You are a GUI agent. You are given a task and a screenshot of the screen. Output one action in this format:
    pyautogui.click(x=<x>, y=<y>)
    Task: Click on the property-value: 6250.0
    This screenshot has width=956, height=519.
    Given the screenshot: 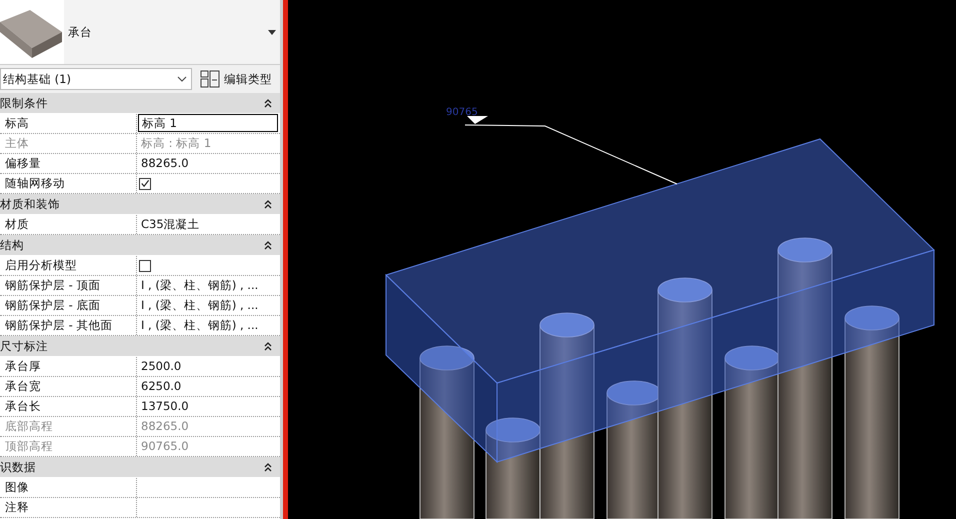 What is the action you would take?
    pyautogui.click(x=161, y=386)
    